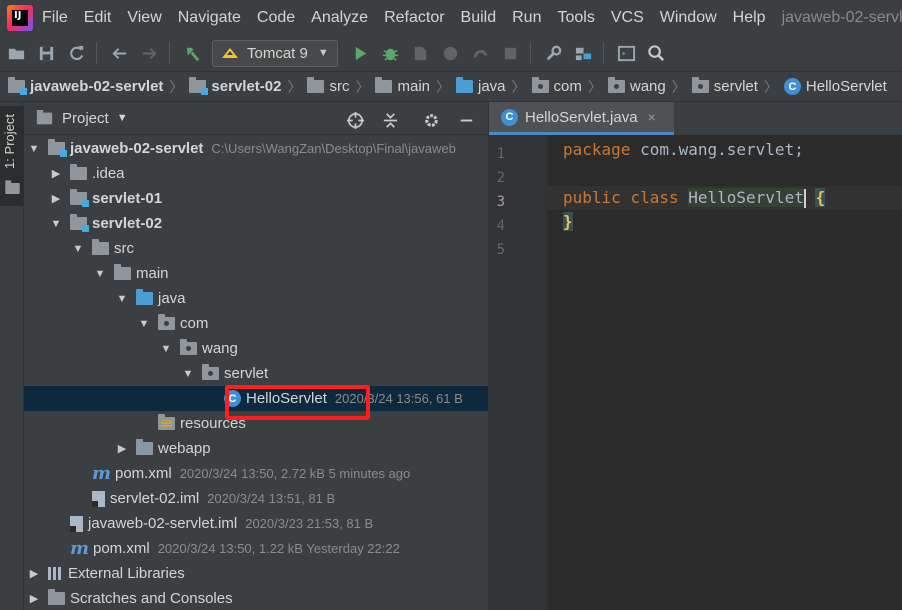  Describe the element at coordinates (85, 86) in the screenshot. I see `breadcrumb-item: javaweb-02-servlet` at that location.